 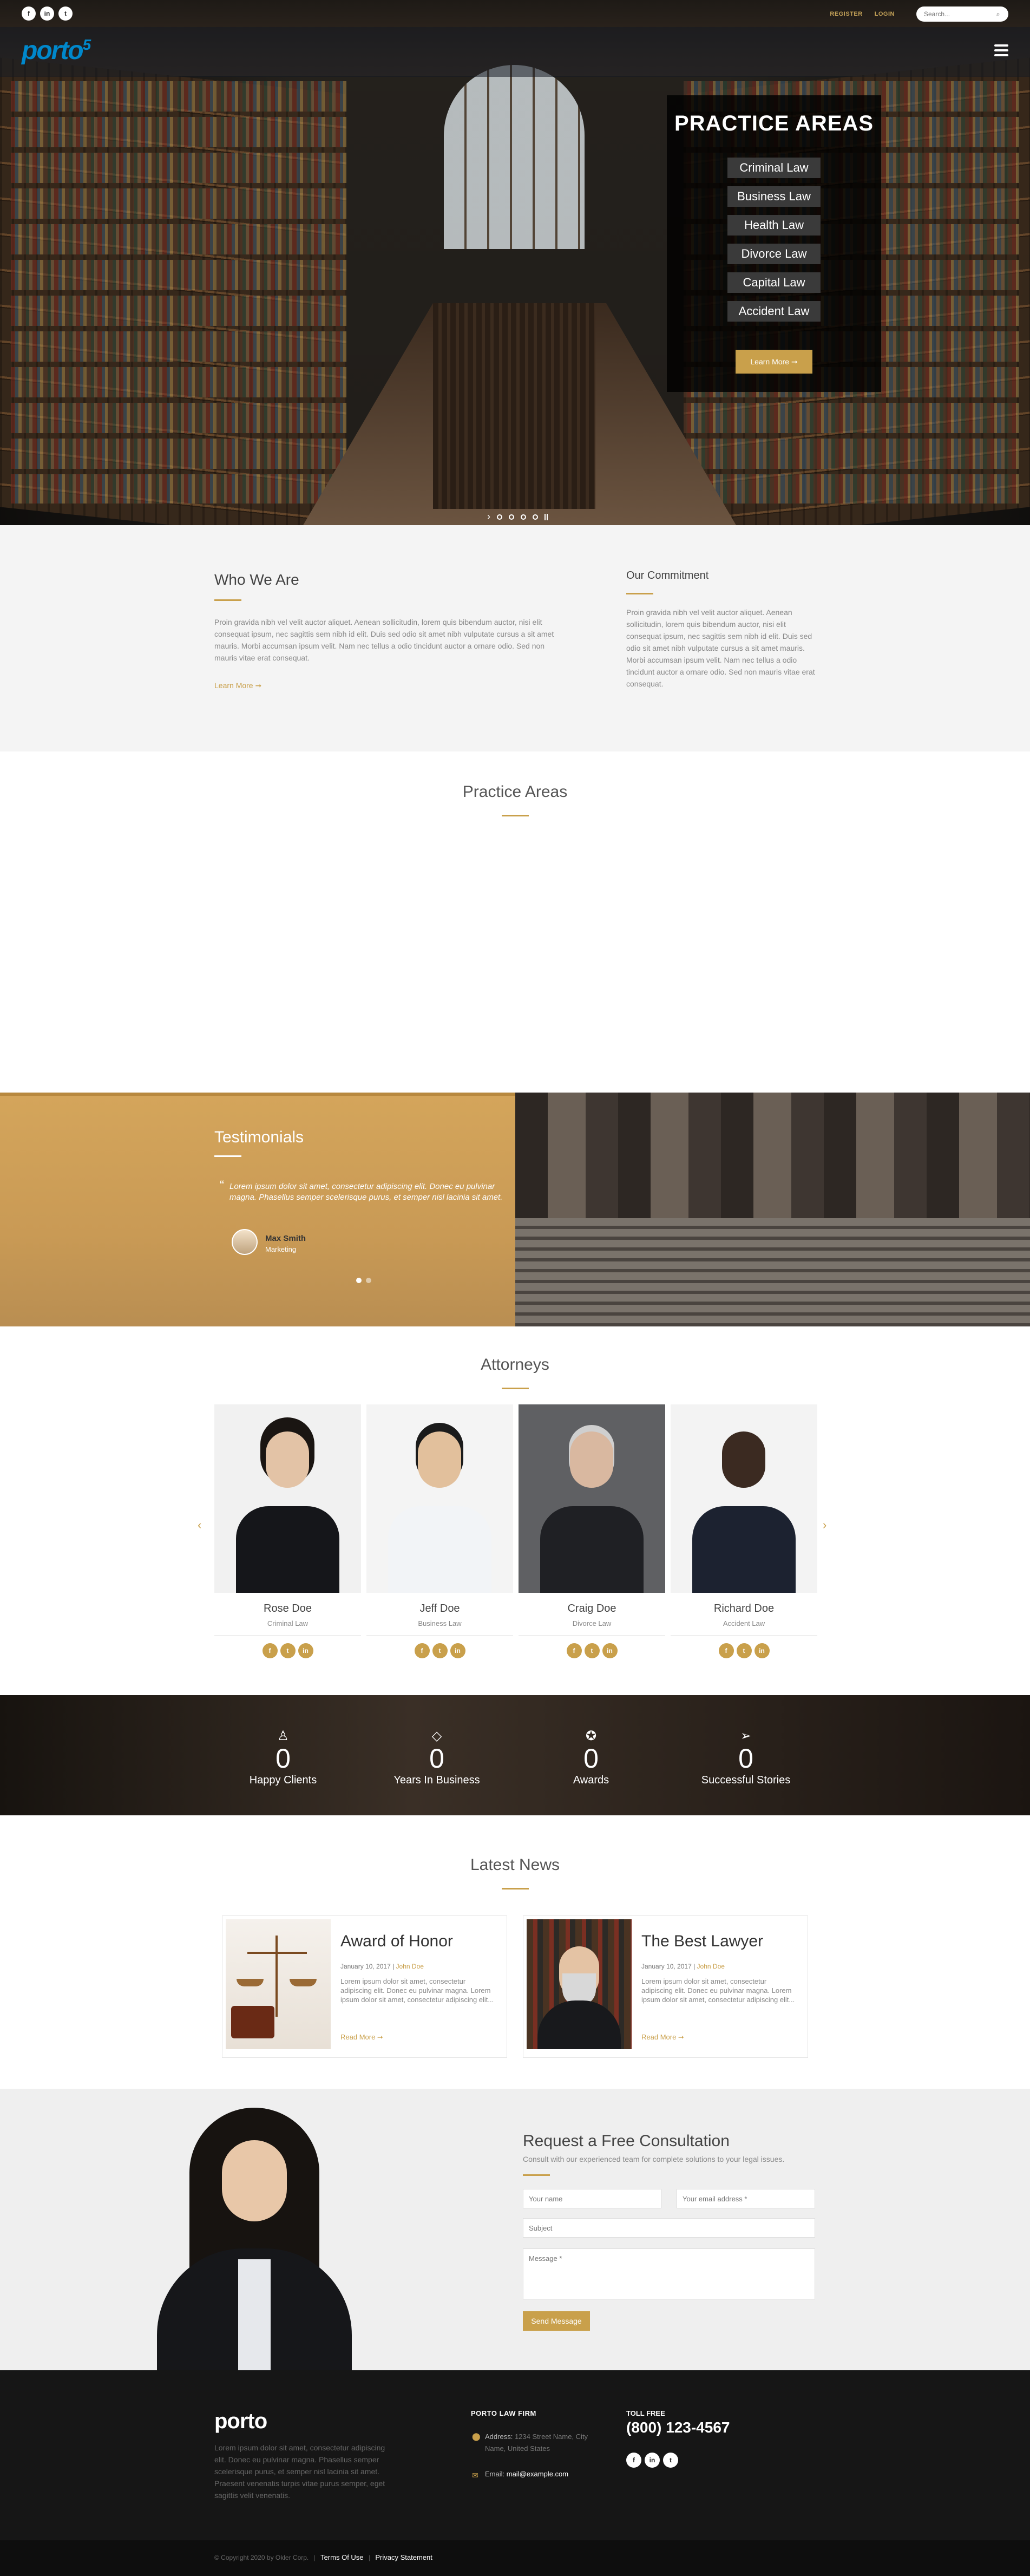 I want to click on counter-value: 0, so click(x=591, y=1758).